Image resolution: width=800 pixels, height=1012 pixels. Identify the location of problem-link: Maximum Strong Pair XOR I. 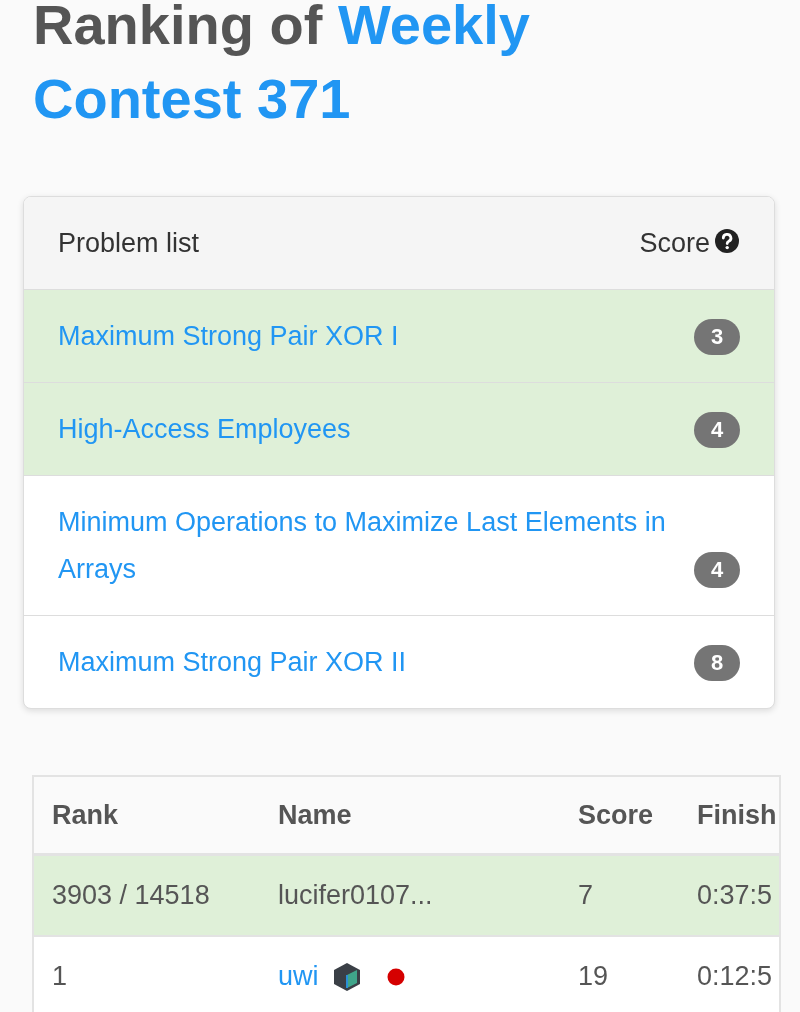
(228, 336).